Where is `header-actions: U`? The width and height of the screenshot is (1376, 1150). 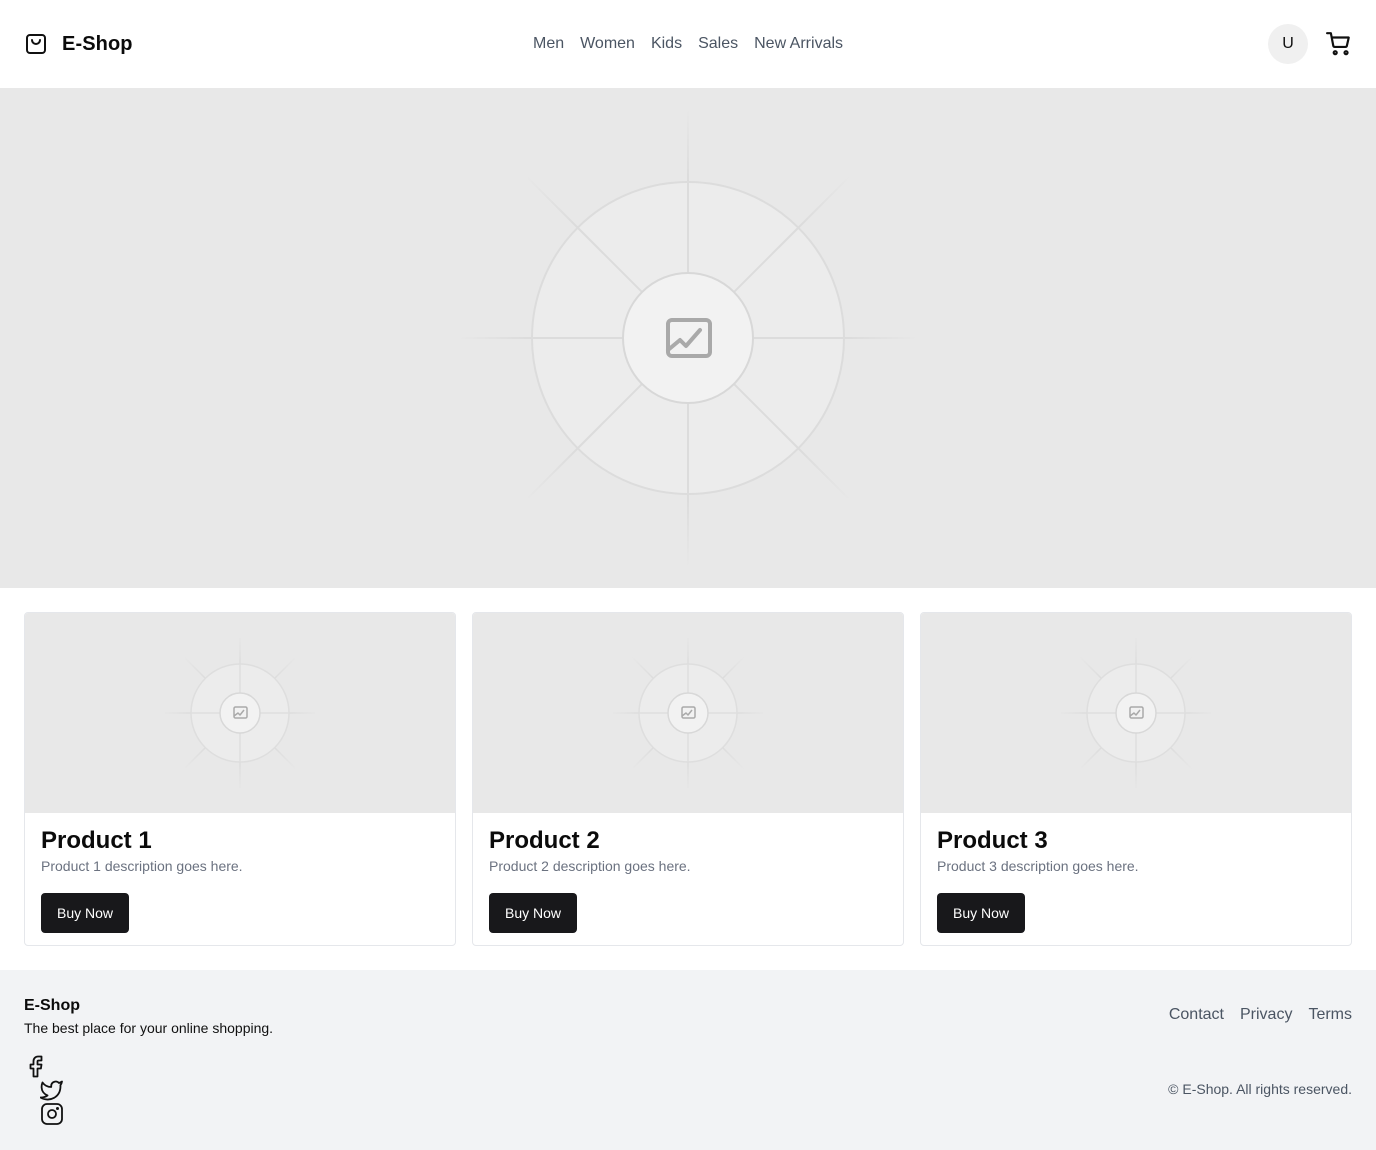
header-actions: U is located at coordinates (1310, 44).